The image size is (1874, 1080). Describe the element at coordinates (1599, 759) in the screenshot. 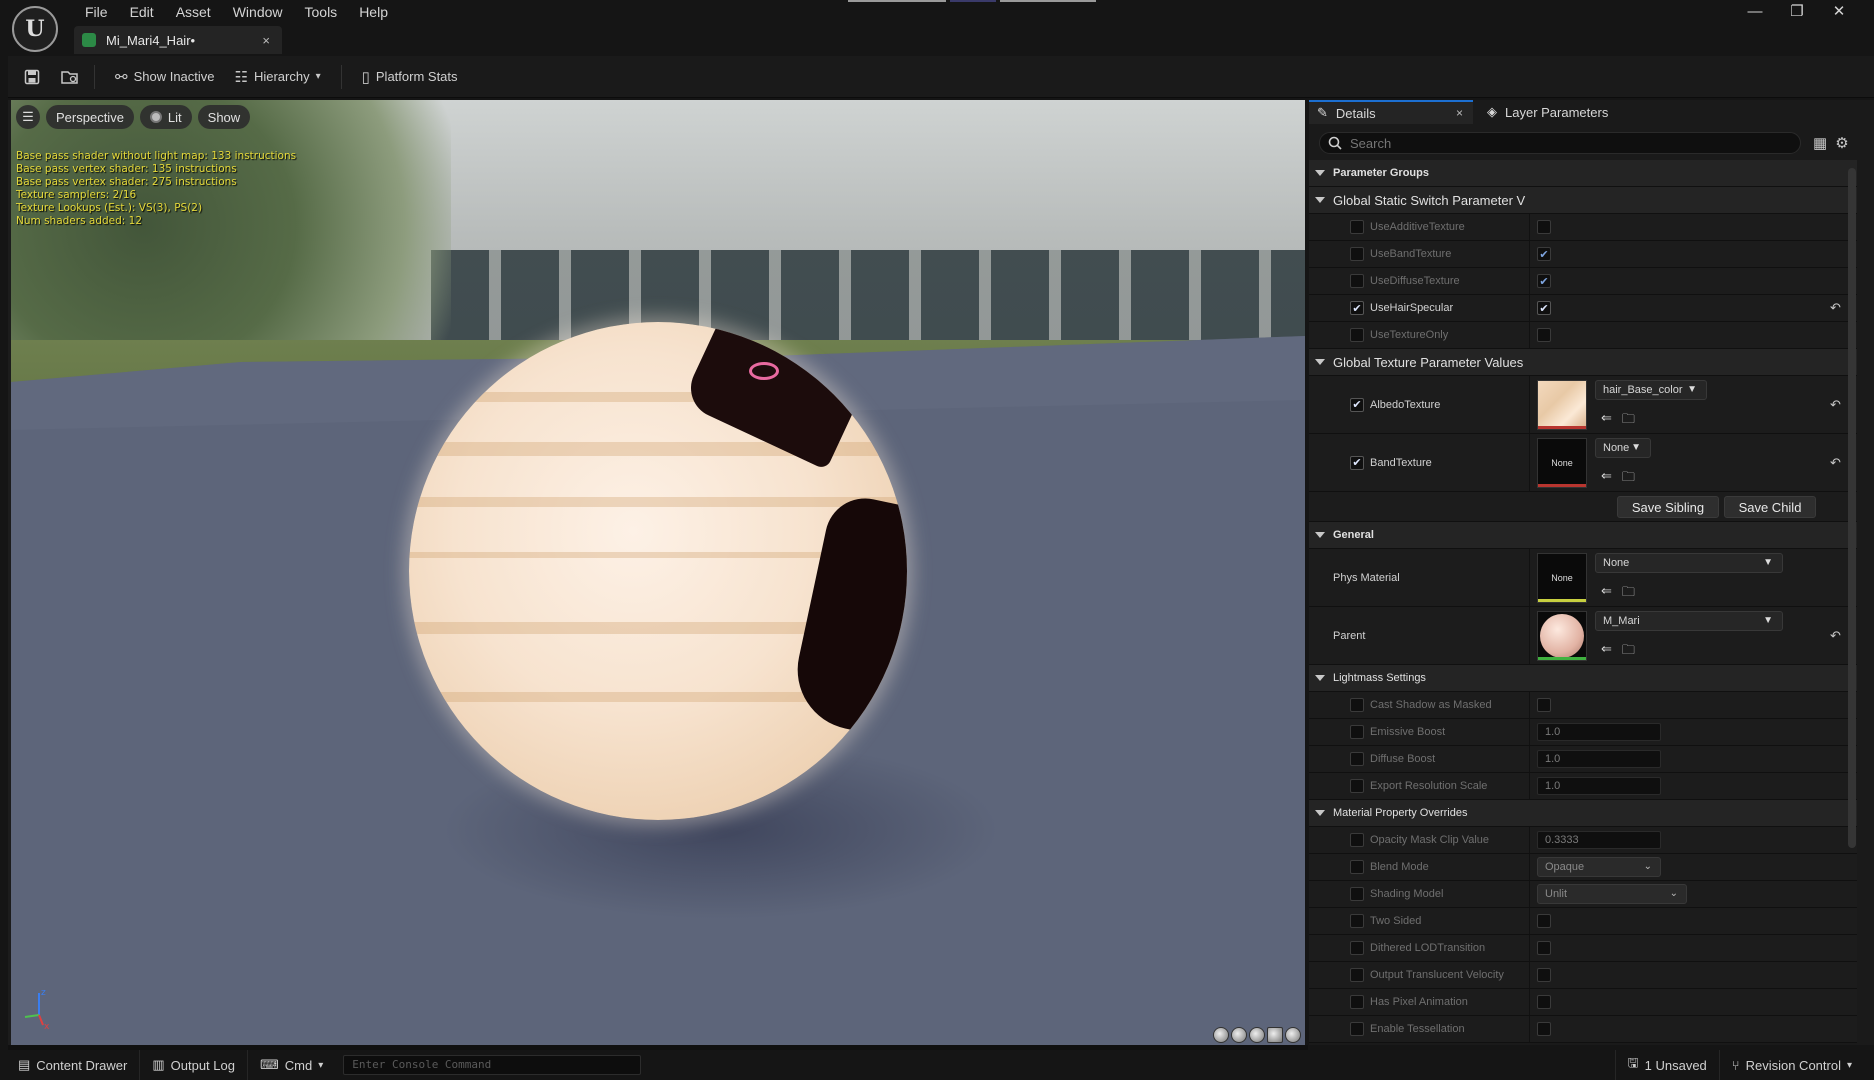

I see `diffuse-boost-field: 1.0` at that location.